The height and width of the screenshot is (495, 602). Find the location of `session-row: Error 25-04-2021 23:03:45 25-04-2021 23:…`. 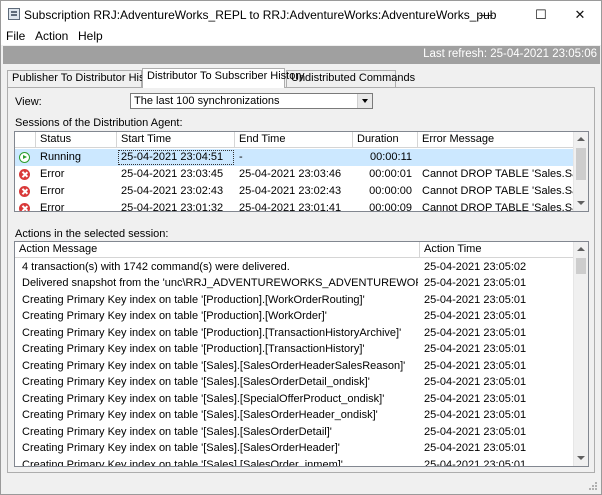

session-row: Error 25-04-2021 23:03:45 25-04-2021 23:… is located at coordinates (295, 174).